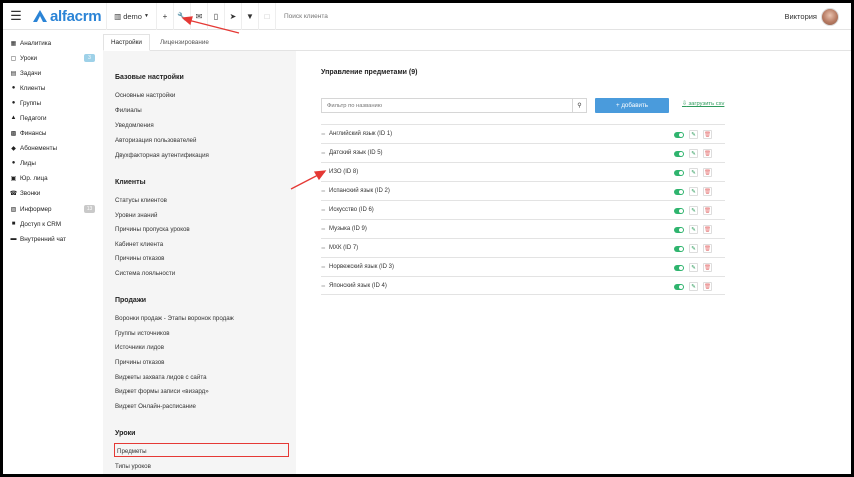  I want to click on menu-icon: ☰, so click(16, 16).